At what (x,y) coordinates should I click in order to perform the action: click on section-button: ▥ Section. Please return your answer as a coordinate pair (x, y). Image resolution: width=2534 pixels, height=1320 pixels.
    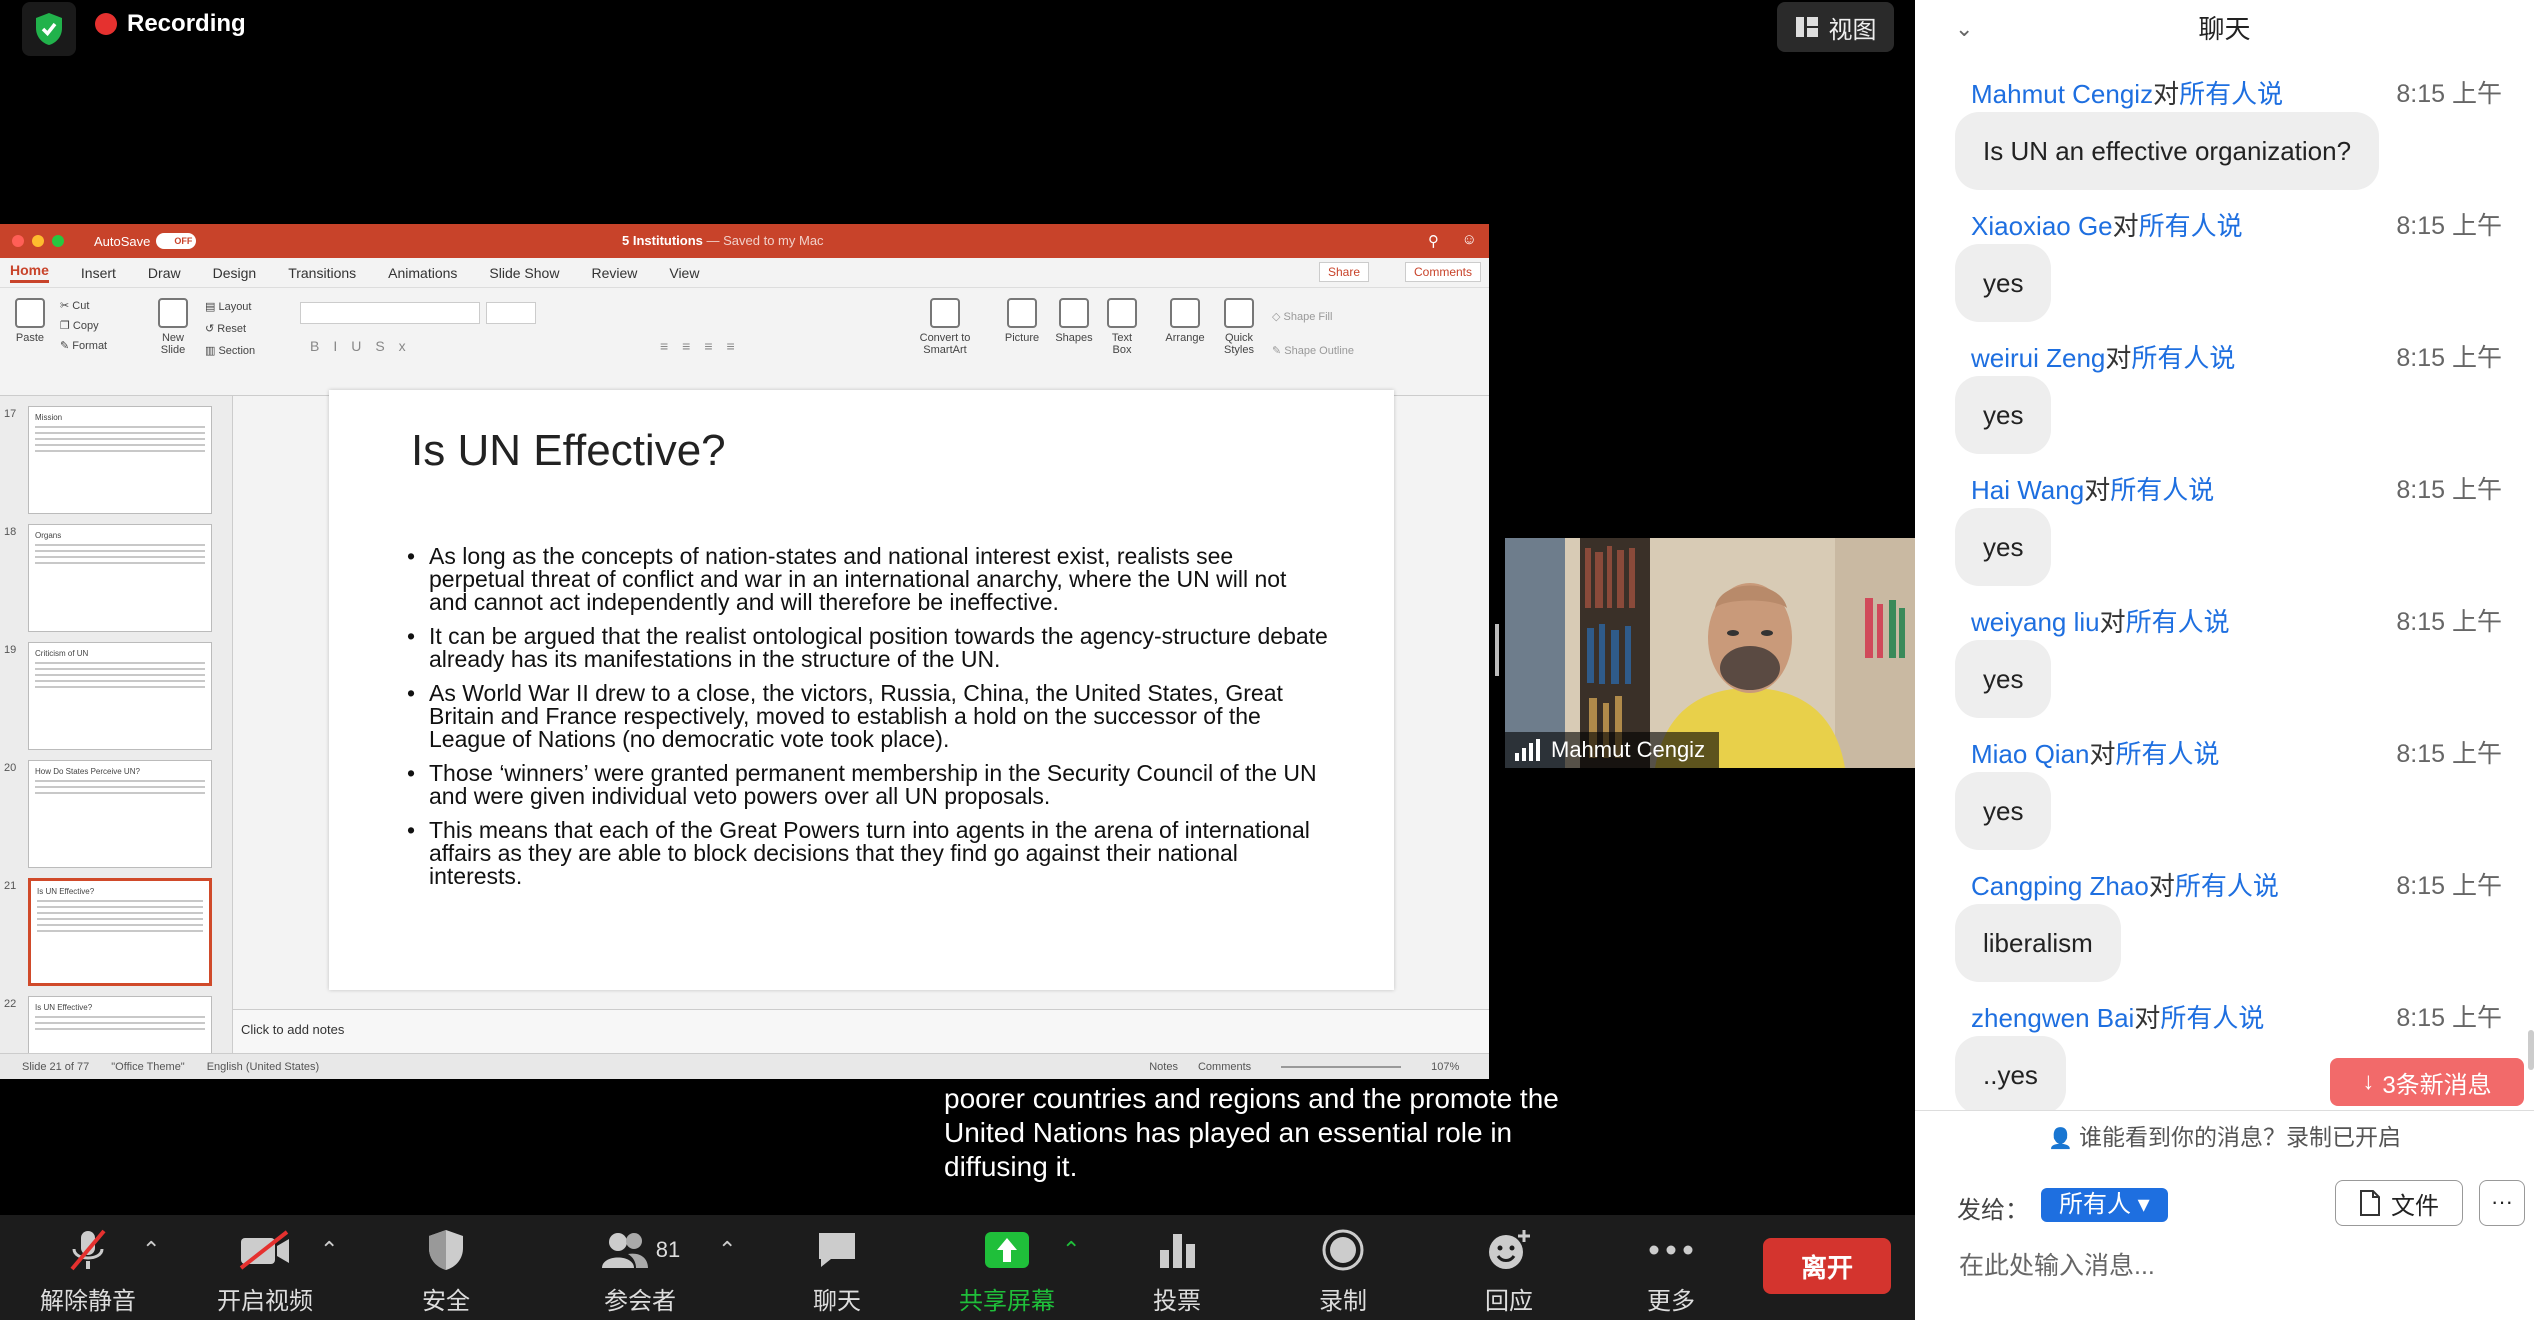
    Looking at the image, I should click on (230, 351).